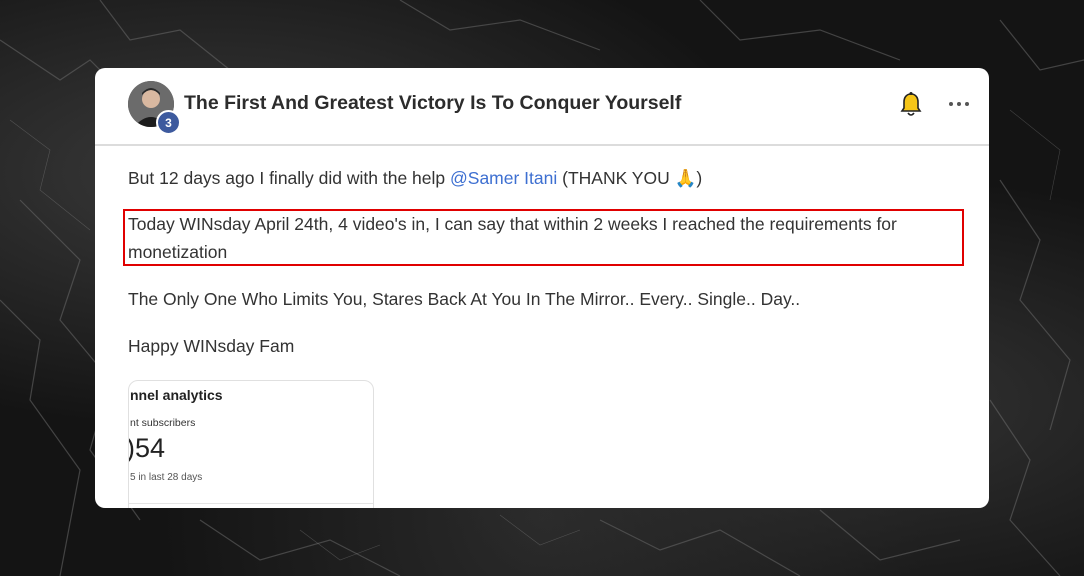 This screenshot has height=576, width=1084. Describe the element at coordinates (178, 252) in the screenshot. I see `paragraph-2-line-2: monetization` at that location.